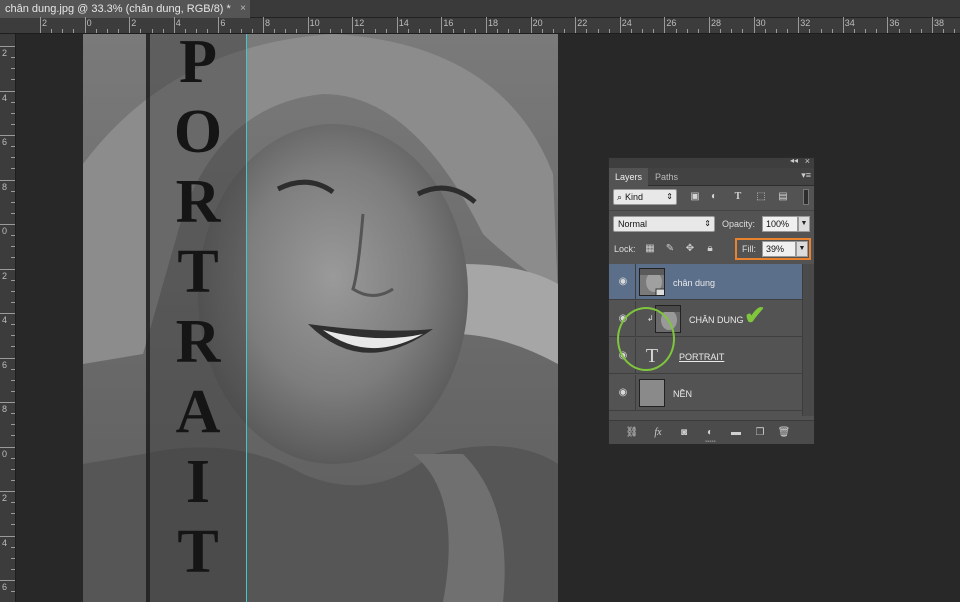 The width and height of the screenshot is (960, 602). Describe the element at coordinates (802, 249) in the screenshot. I see `fill-dropdown-icon: ▼` at that location.